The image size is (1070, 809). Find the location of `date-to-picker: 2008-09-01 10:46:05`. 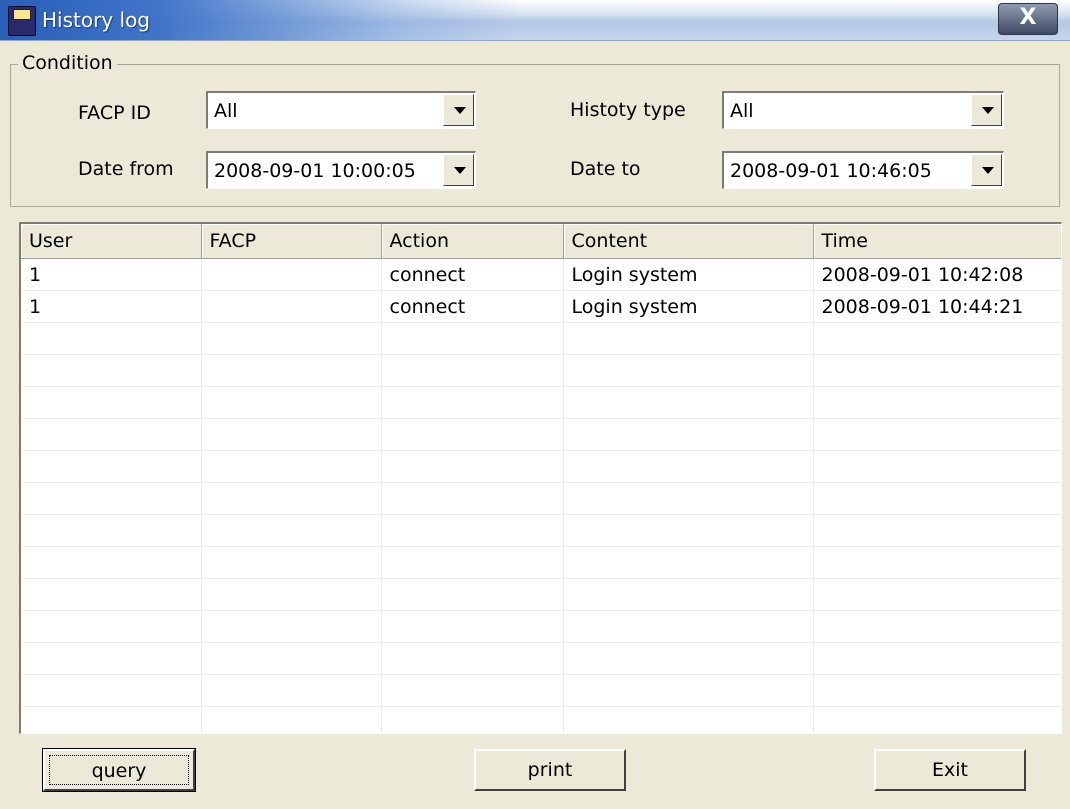

date-to-picker: 2008-09-01 10:46:05 is located at coordinates (863, 170).